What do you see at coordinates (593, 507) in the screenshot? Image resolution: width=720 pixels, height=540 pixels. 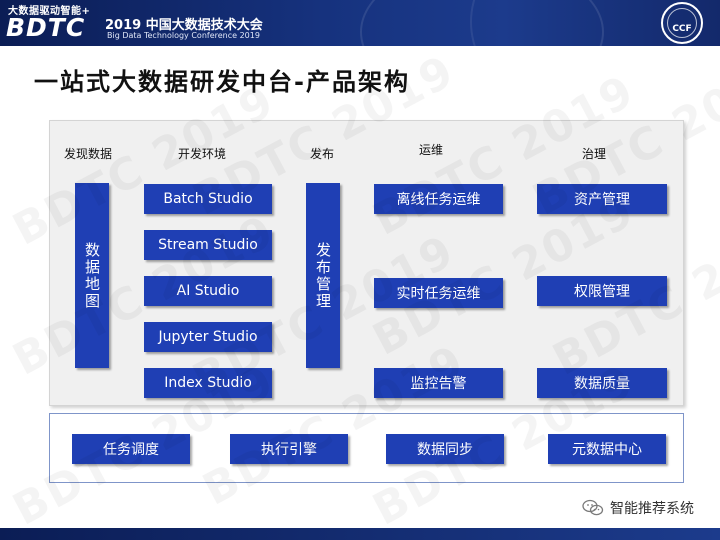 I see `wechat-icon` at bounding box center [593, 507].